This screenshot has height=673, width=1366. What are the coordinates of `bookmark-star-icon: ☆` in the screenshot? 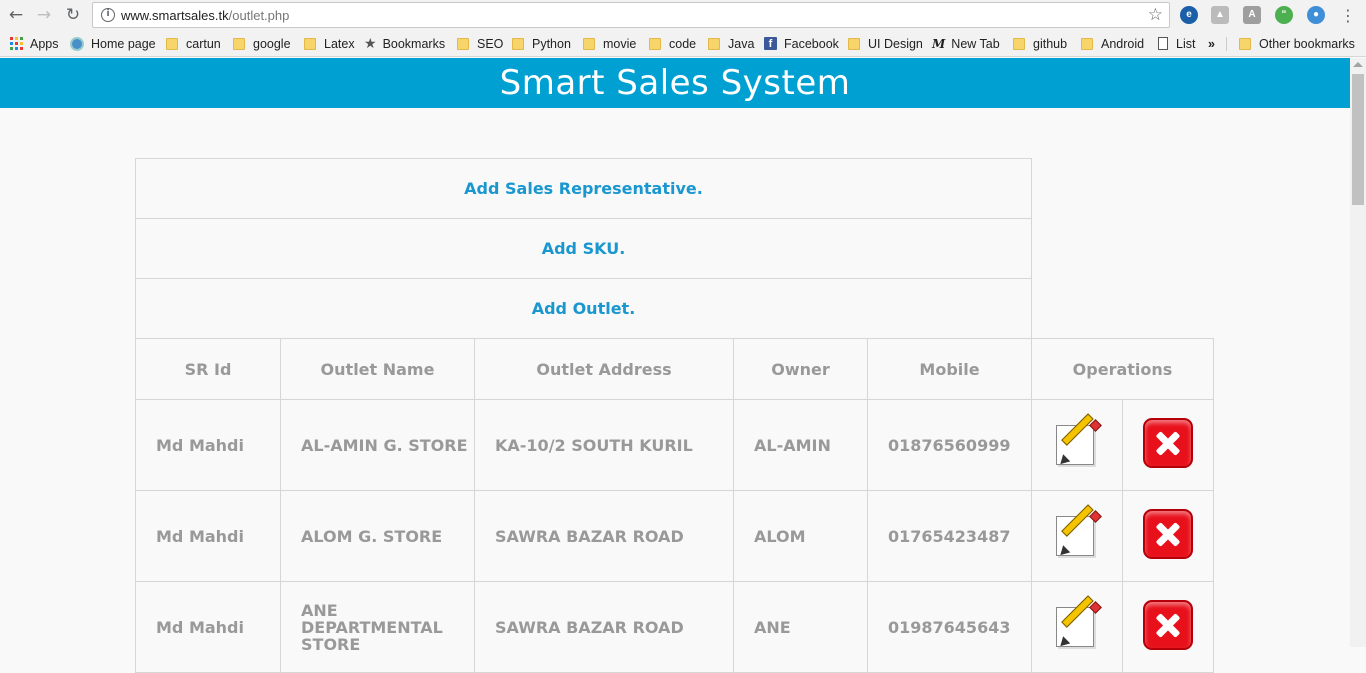 It's located at (1155, 15).